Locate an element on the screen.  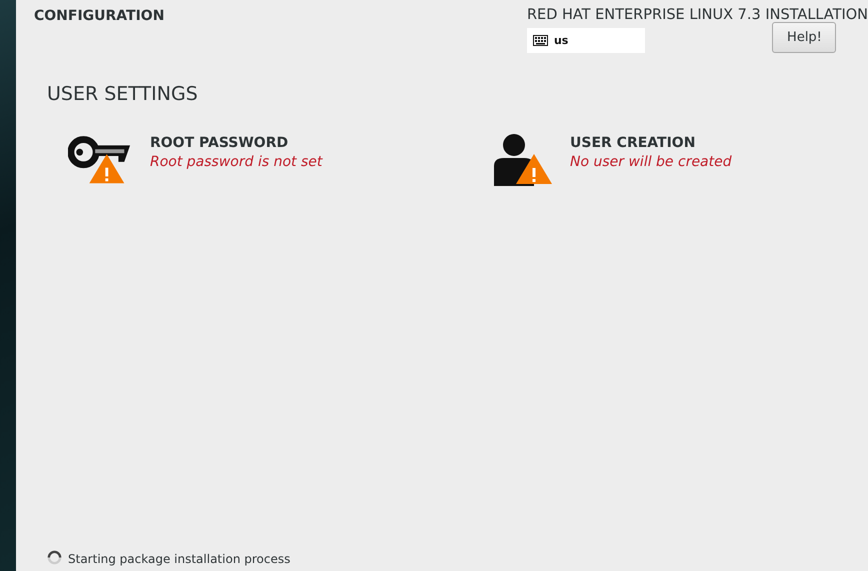
spoke-status: Root password is not set is located at coordinates (236, 162).